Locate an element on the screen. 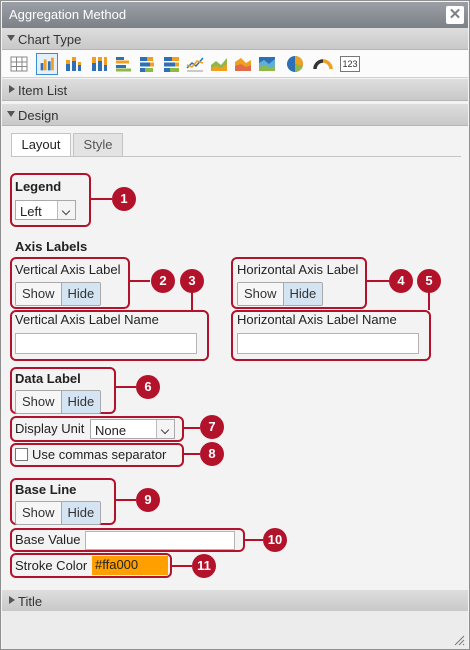 Image resolution: width=470 pixels, height=650 pixels. use-commas-label: Use commas separator is located at coordinates (99, 454).